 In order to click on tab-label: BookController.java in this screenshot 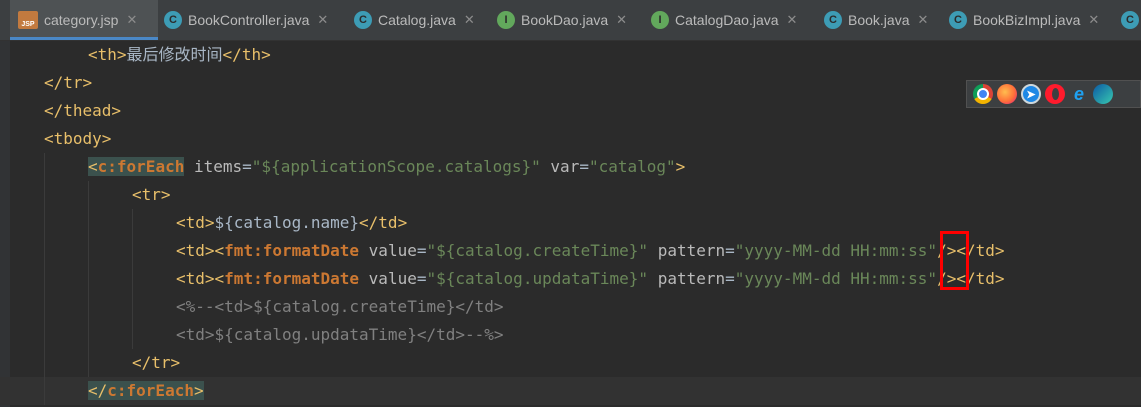, I will do `click(249, 20)`.